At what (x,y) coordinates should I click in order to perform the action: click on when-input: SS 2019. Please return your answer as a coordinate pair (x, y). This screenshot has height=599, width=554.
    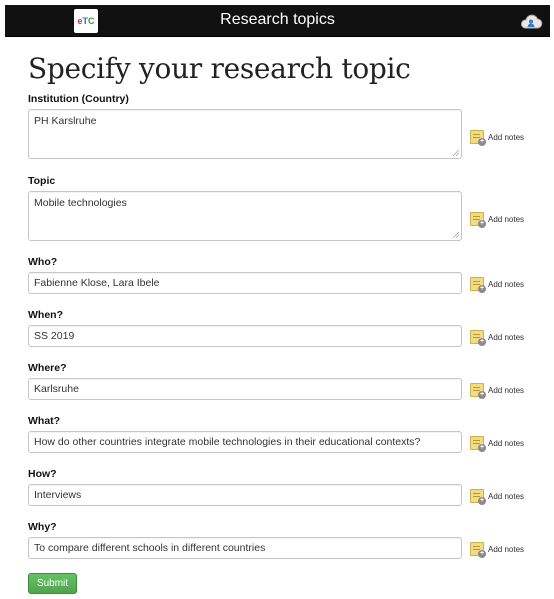
    Looking at the image, I should click on (245, 336).